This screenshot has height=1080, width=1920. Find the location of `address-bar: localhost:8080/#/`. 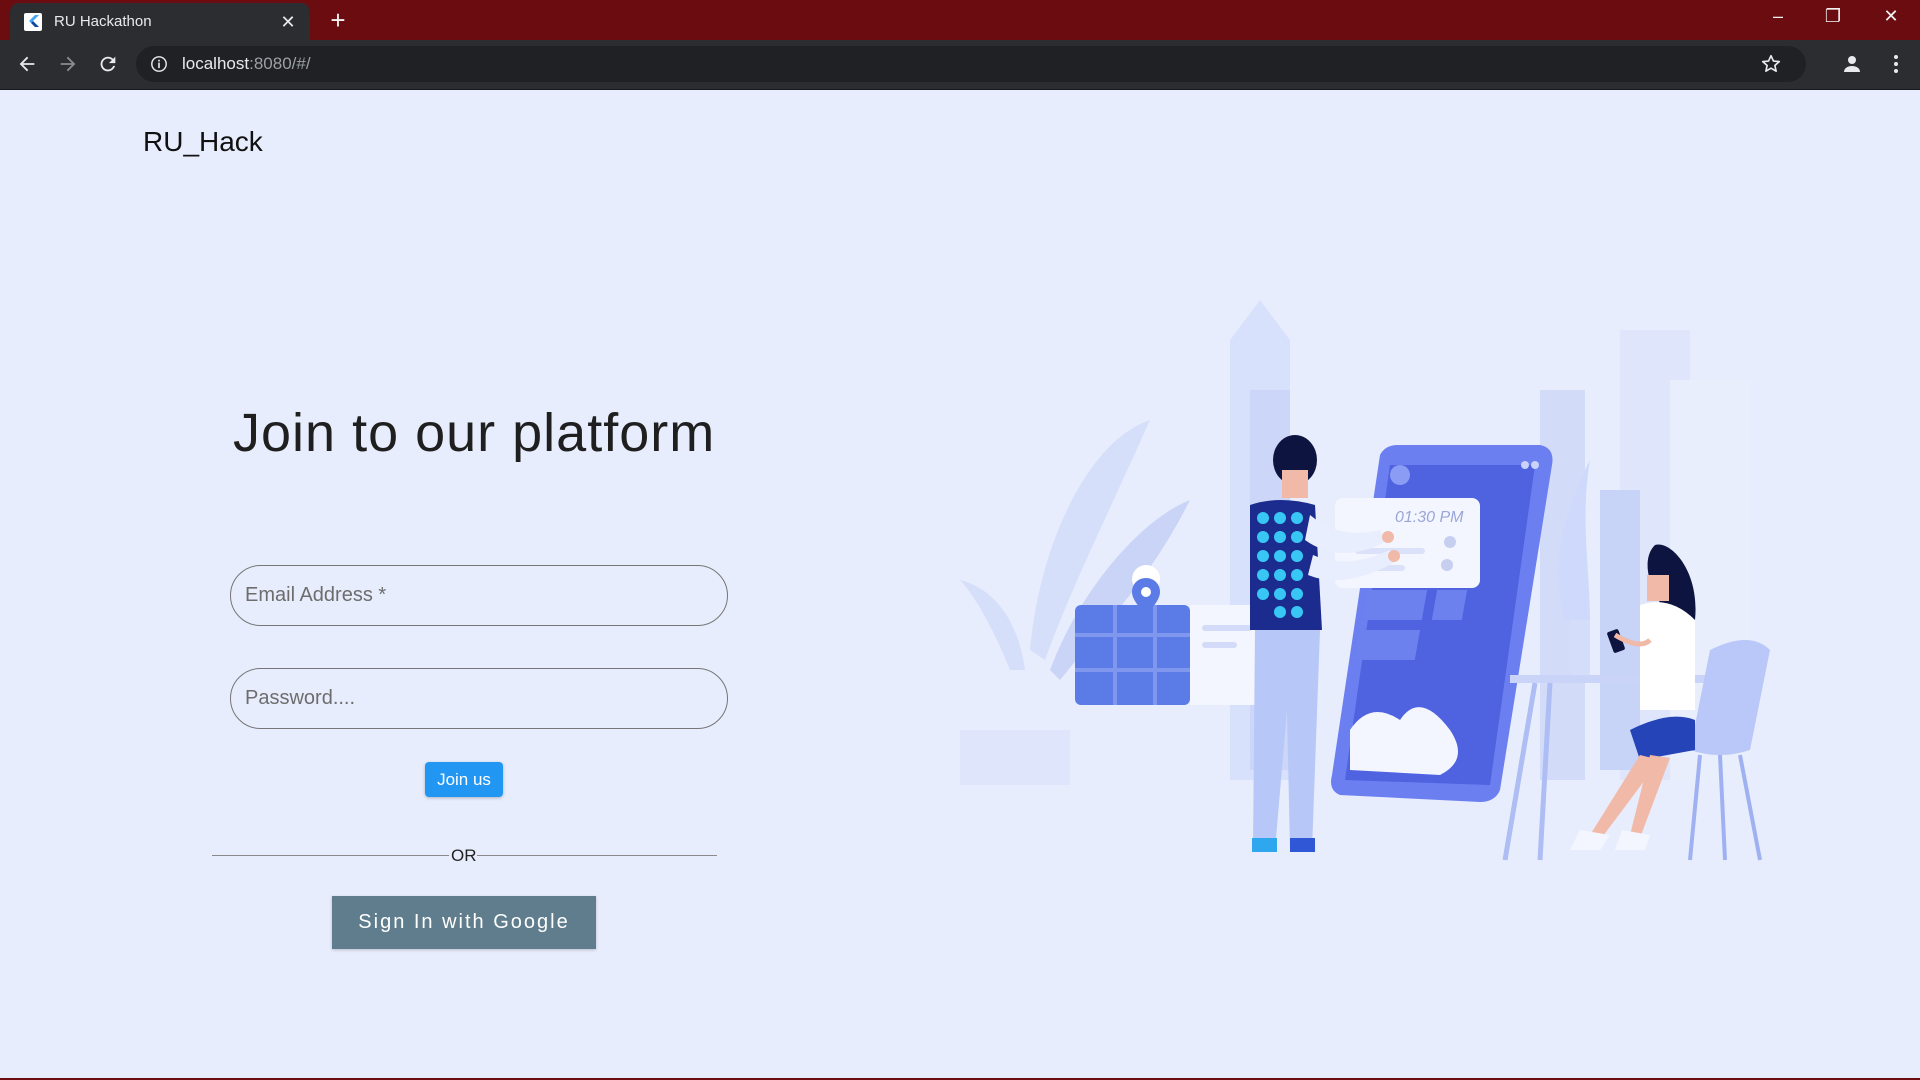

address-bar: localhost:8080/#/ is located at coordinates (971, 64).